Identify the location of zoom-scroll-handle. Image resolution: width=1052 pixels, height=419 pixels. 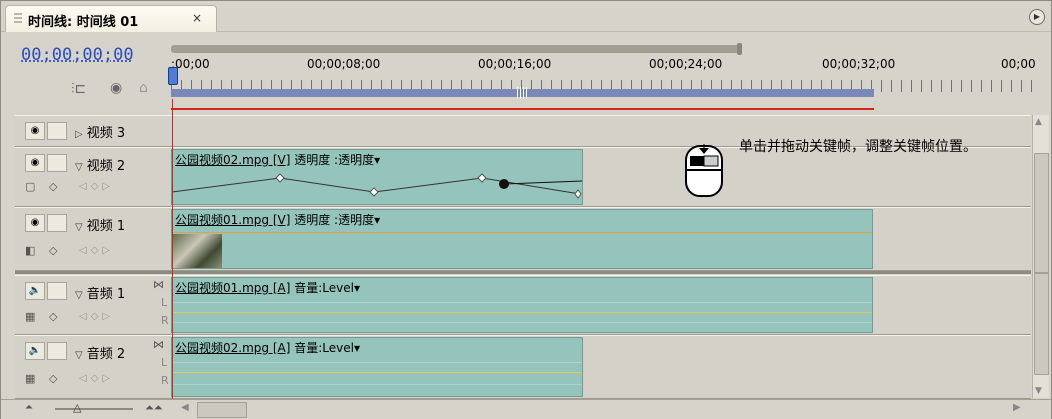
(739, 49).